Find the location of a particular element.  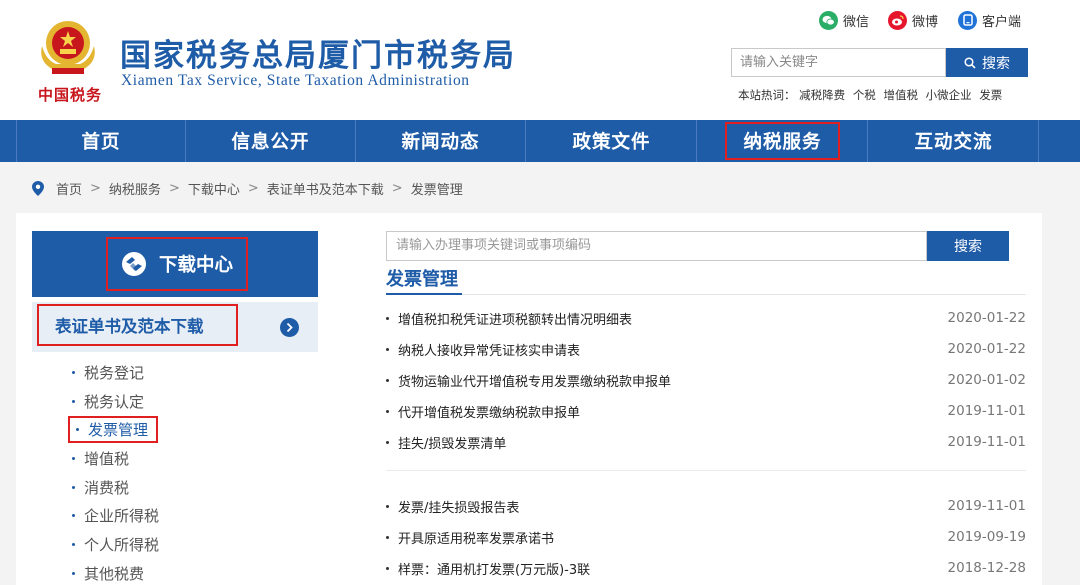

nav-item-news: 新闻动态 is located at coordinates (441, 141).